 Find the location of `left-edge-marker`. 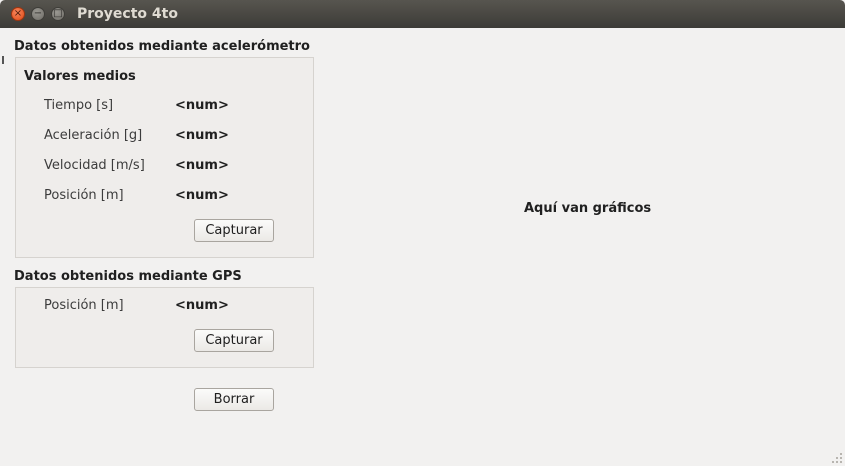

left-edge-marker is located at coordinates (3, 60).